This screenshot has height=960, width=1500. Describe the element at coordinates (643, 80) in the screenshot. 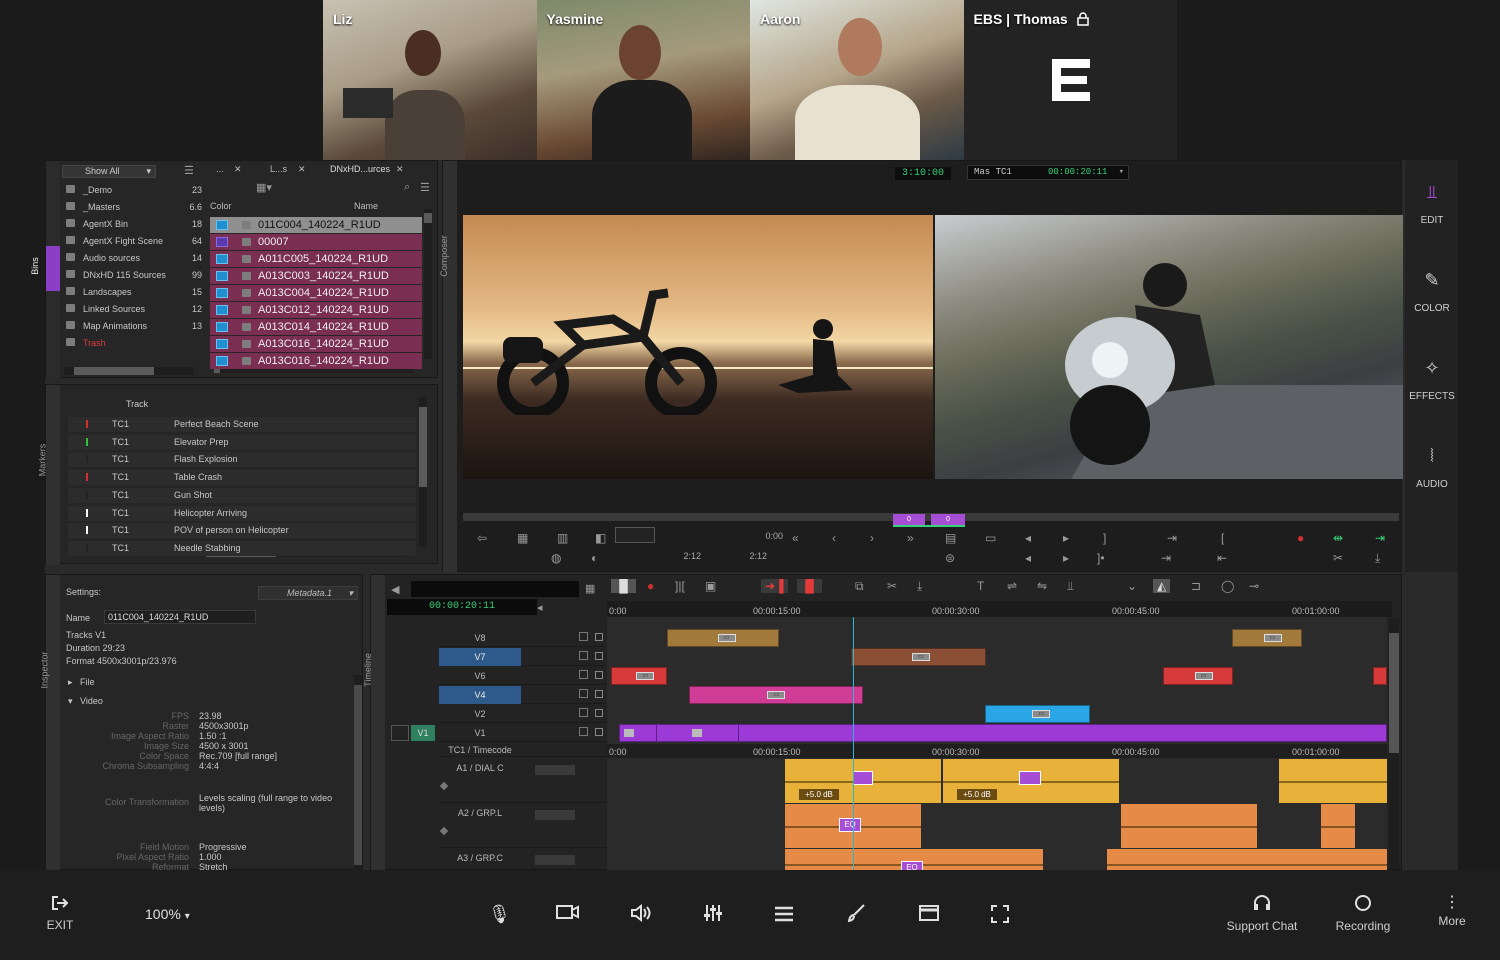

I see `participant-tile-yasmine: Yasmine` at that location.